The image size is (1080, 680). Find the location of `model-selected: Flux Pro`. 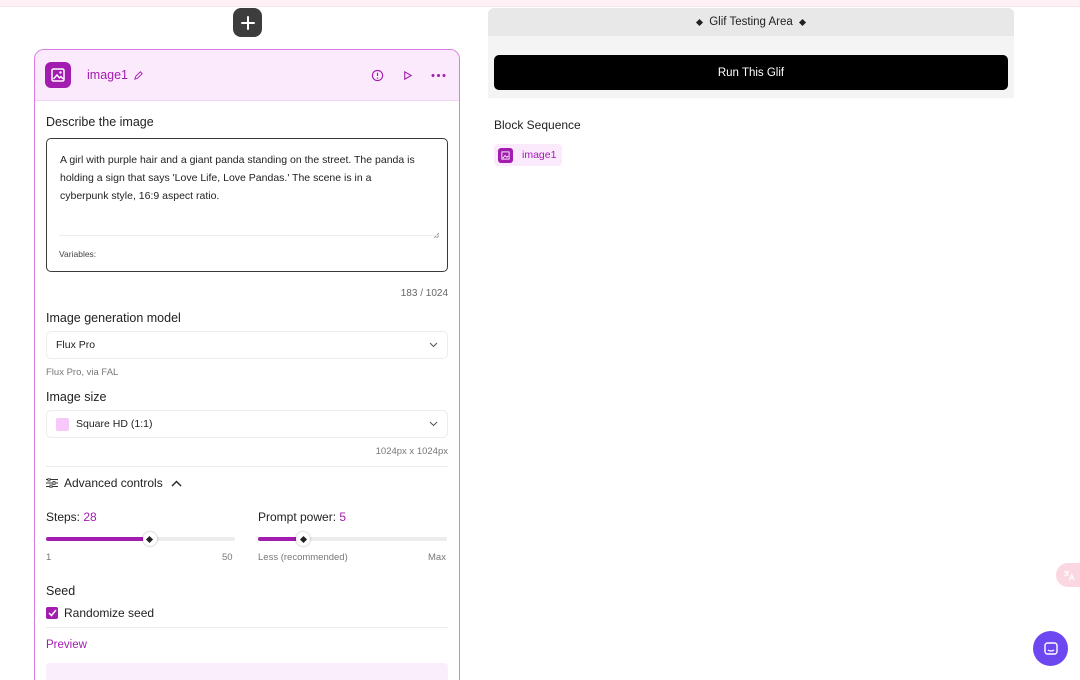

model-selected: Flux Pro is located at coordinates (76, 345).